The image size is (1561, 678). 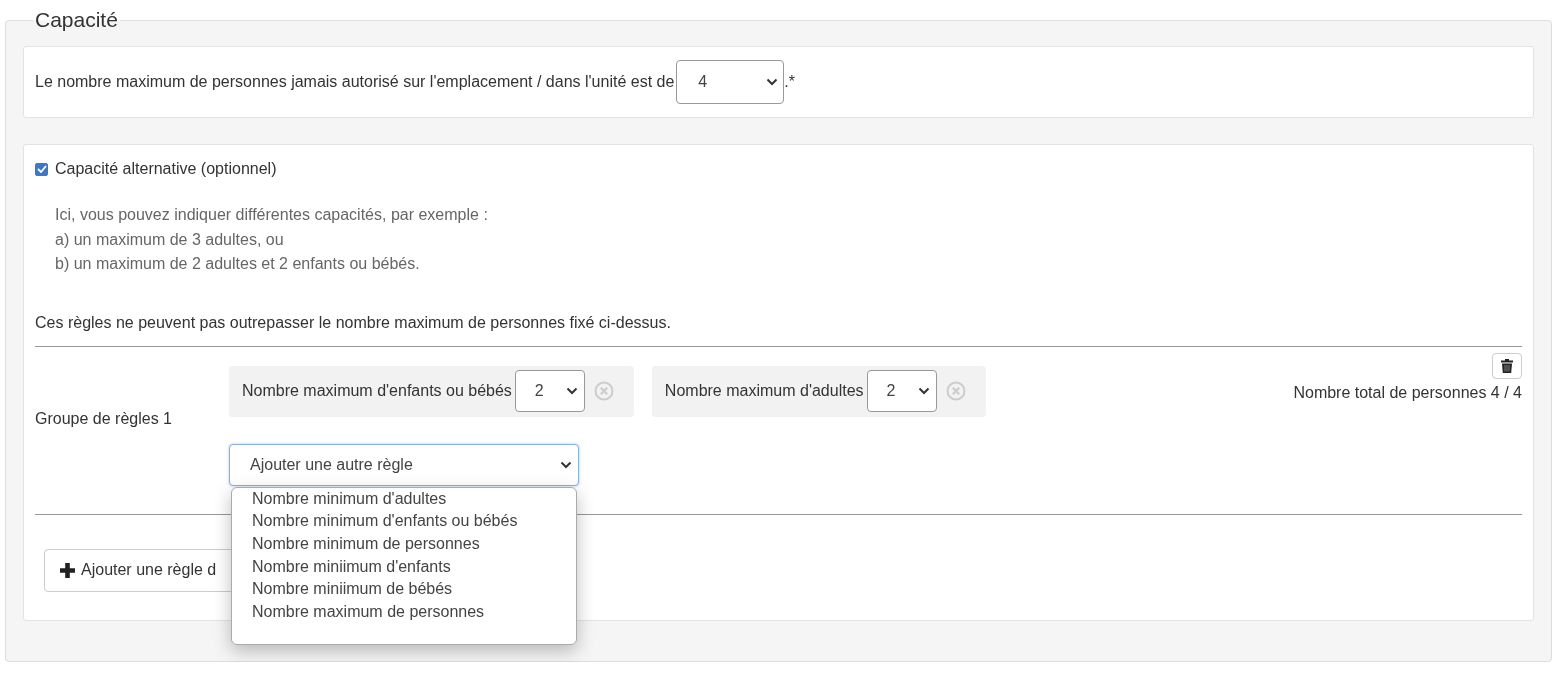 What do you see at coordinates (170, 239) in the screenshot?
I see `help-text: a) un maximum de 3 adultes, ou` at bounding box center [170, 239].